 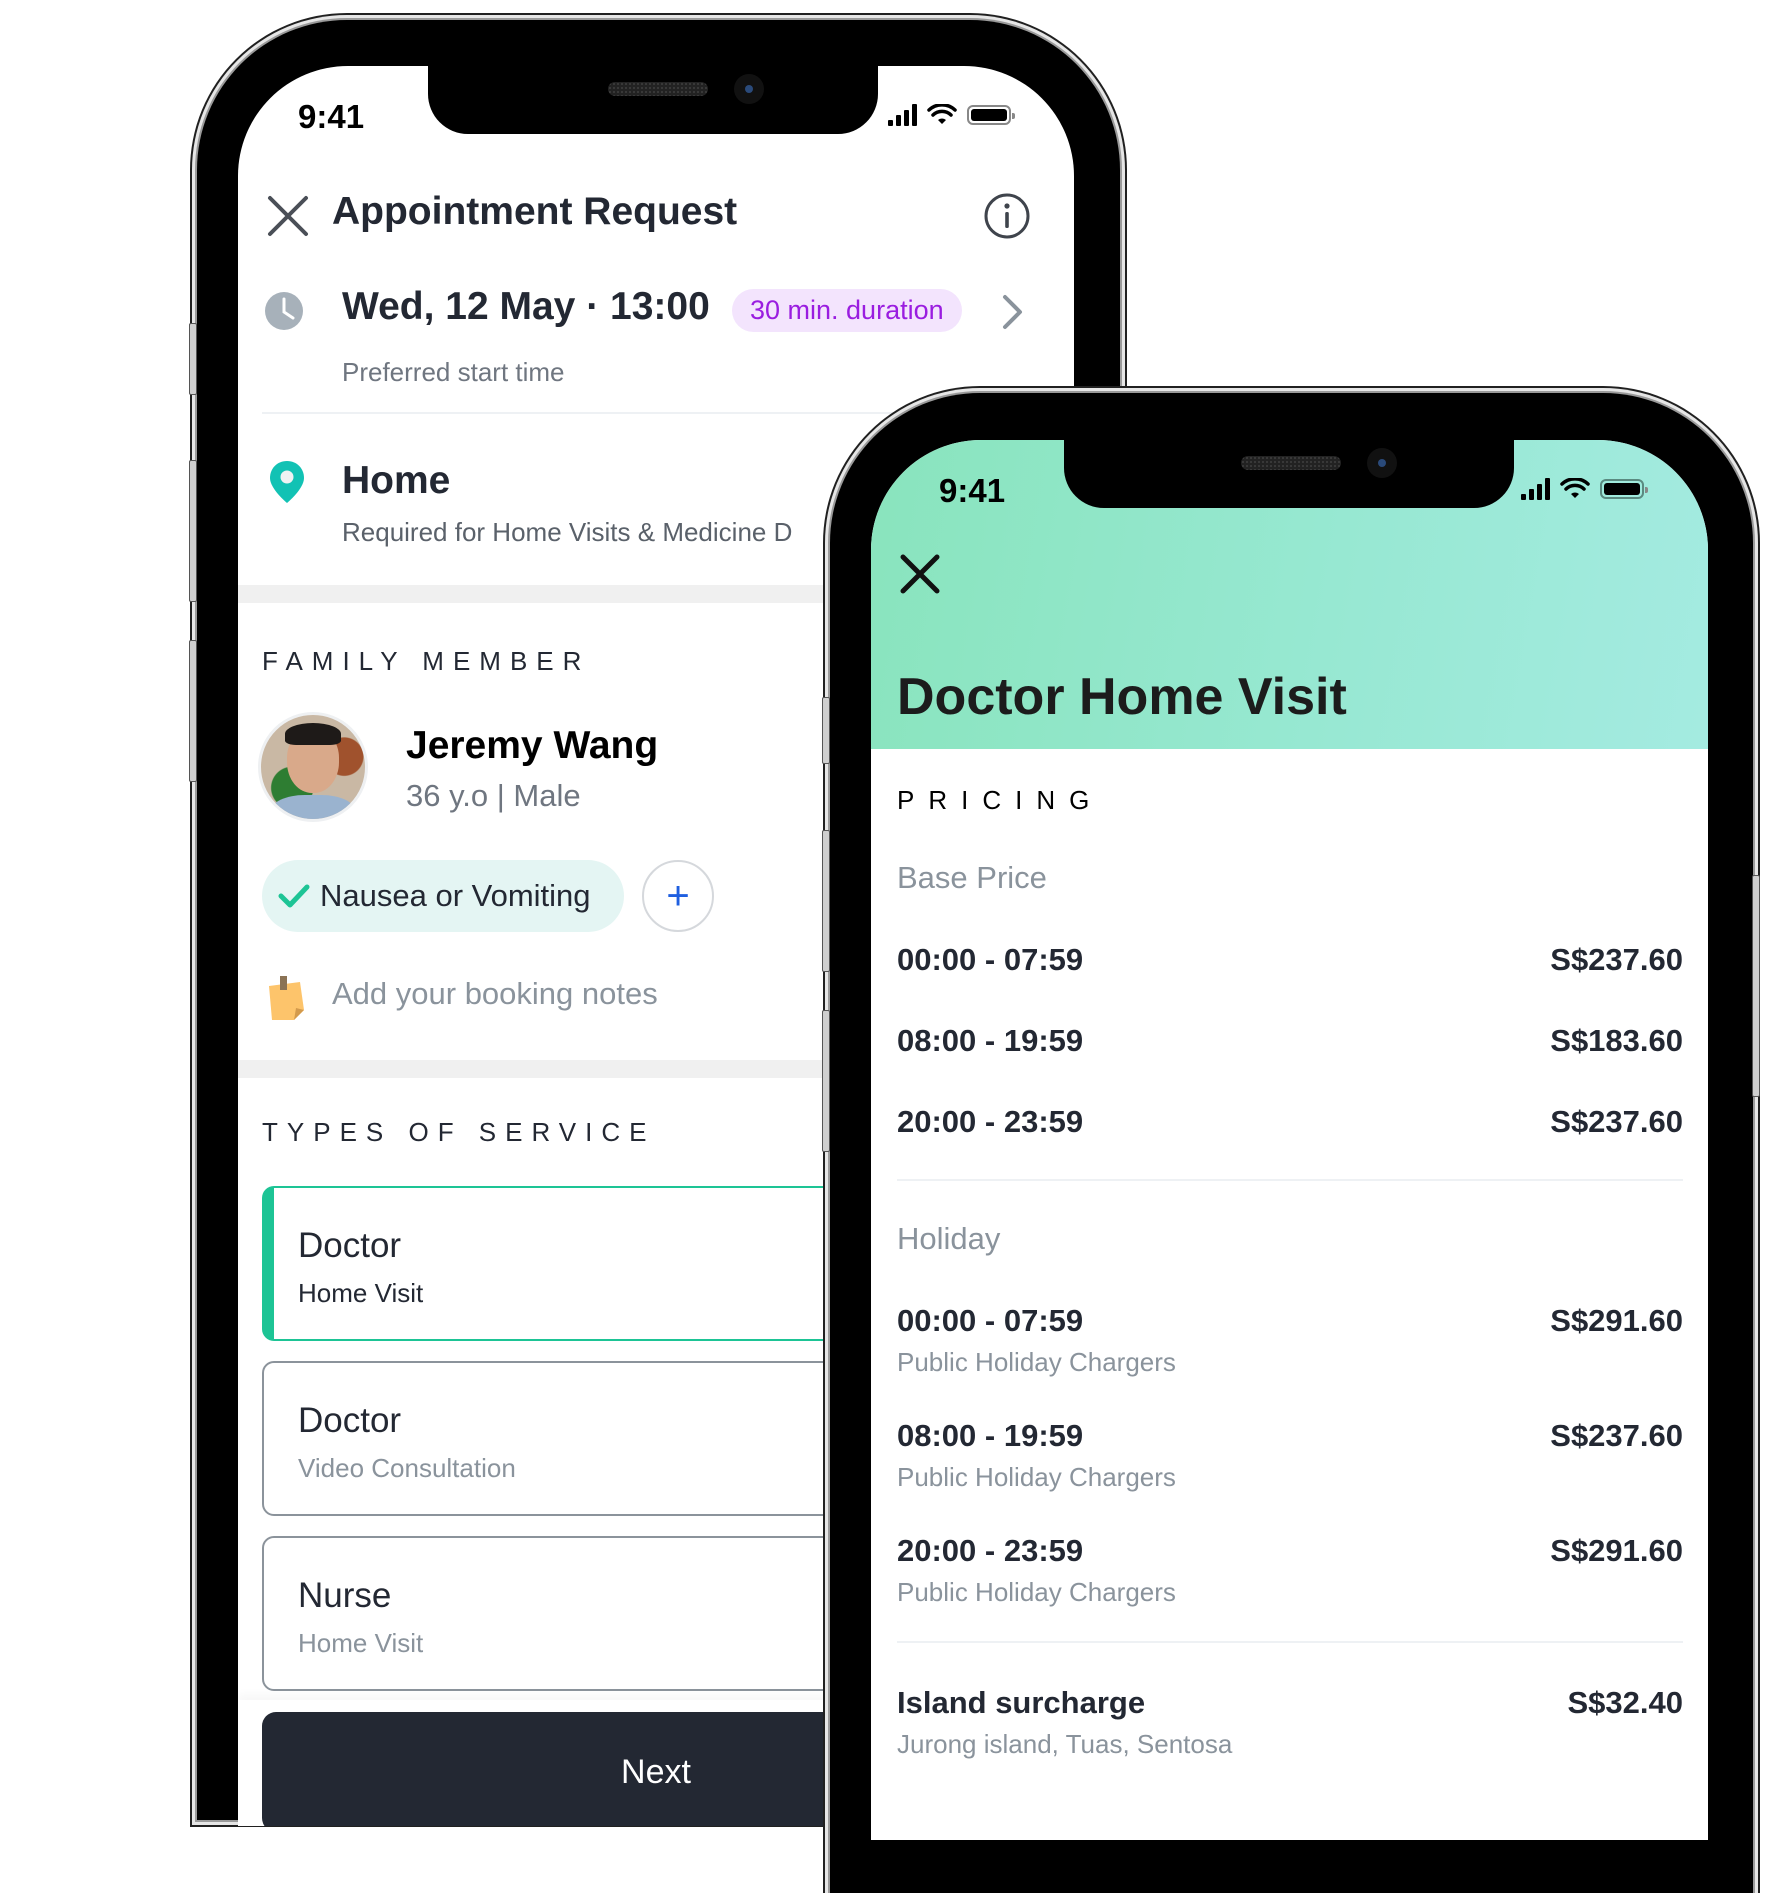 I want to click on page-title: Doctor Home Visit, so click(x=1122, y=697).